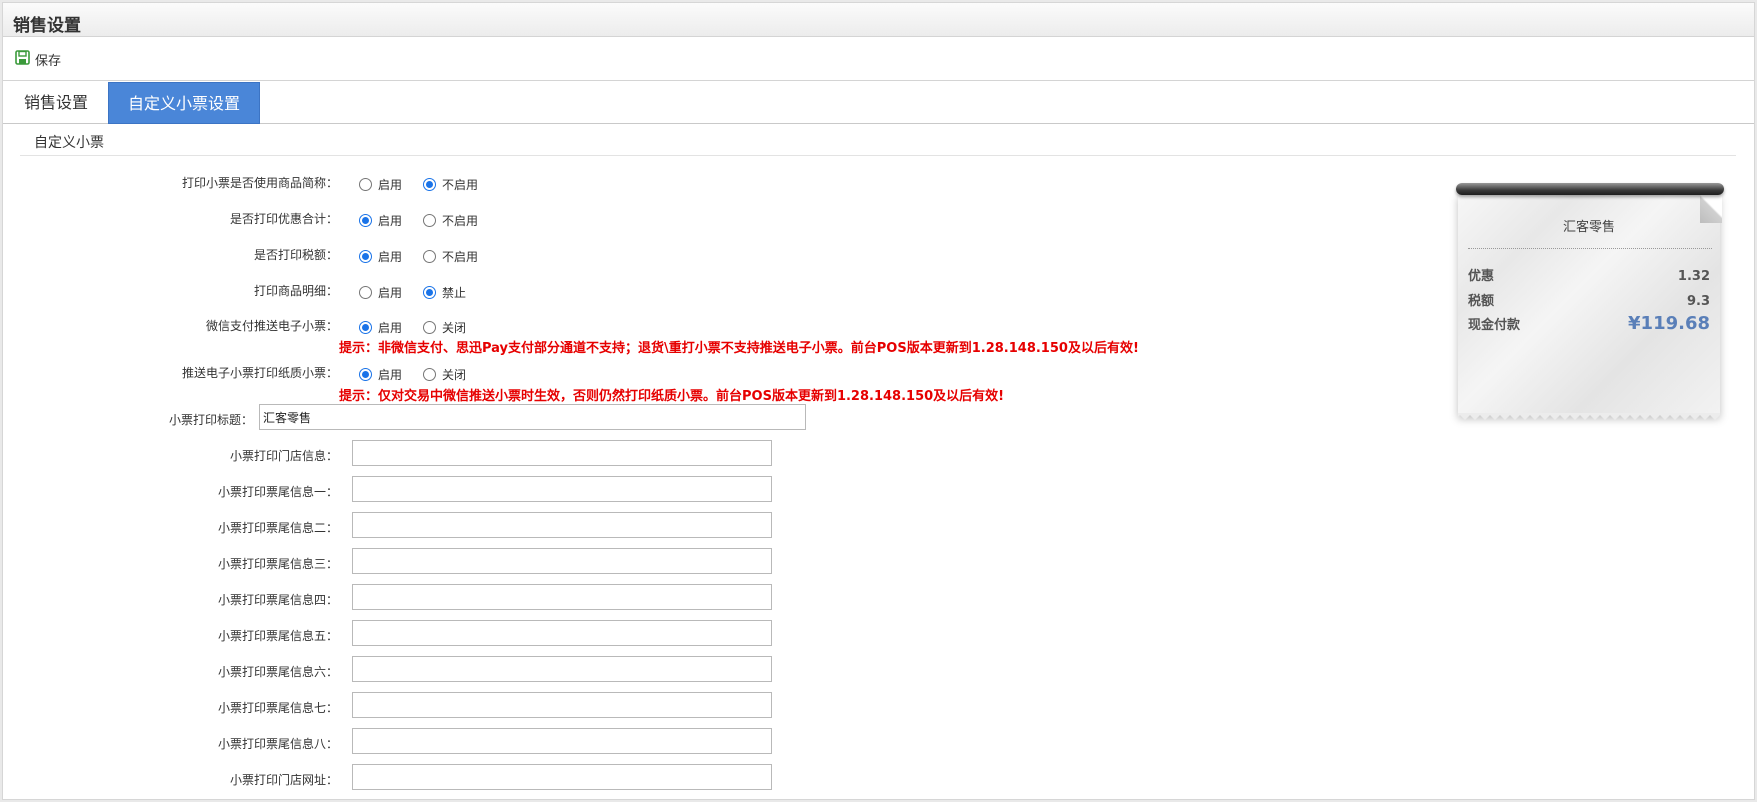  I want to click on option-label: 禁止, so click(454, 293).